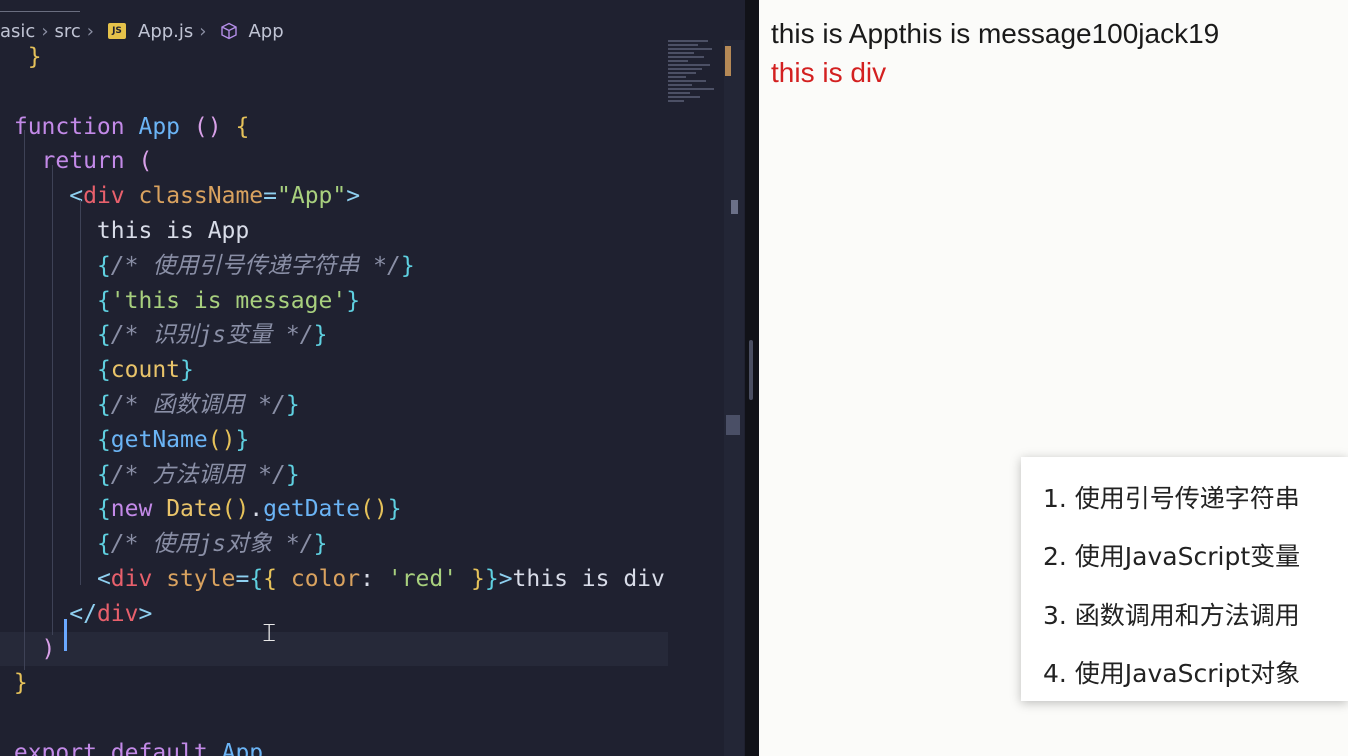 This screenshot has height=756, width=1348. Describe the element at coordinates (995, 33) in the screenshot. I see `rendered-app-text: this is Appthis is message100jack19` at that location.